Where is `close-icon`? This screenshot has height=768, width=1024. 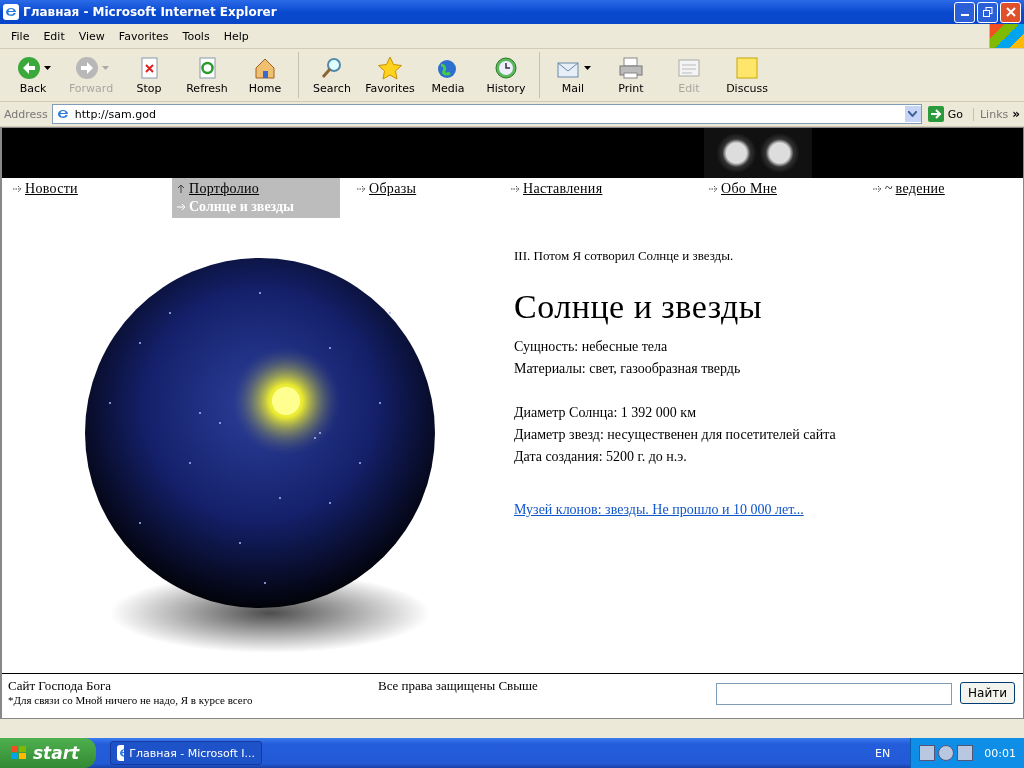
close-icon is located at coordinates (1010, 12).